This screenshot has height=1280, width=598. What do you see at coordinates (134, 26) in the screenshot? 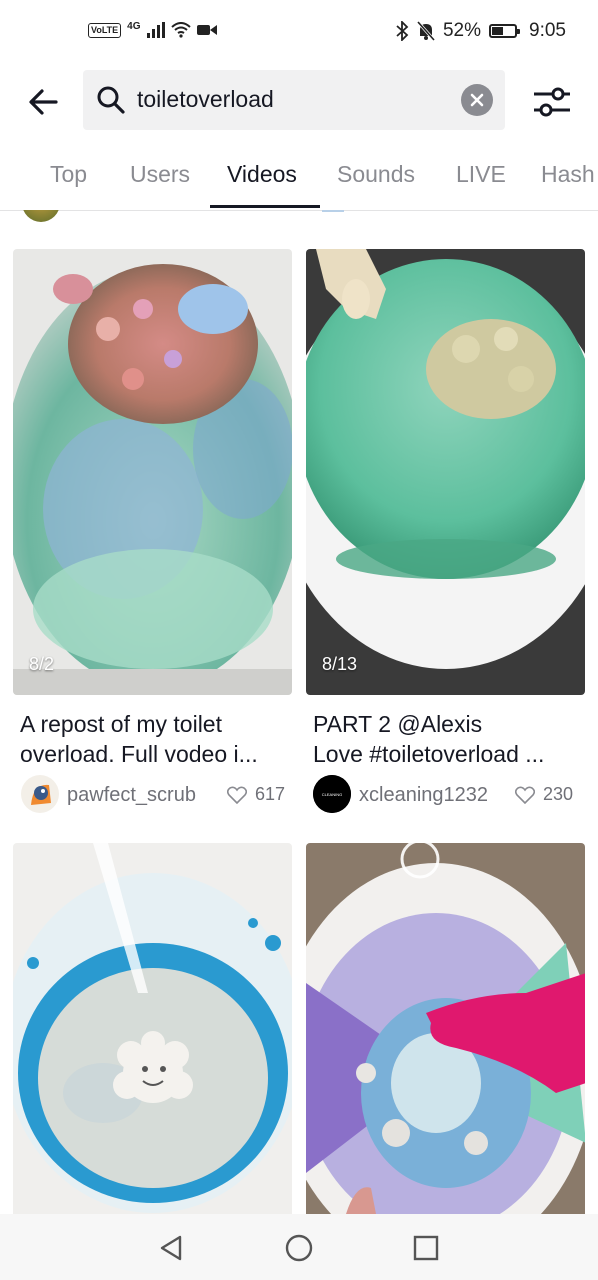
I see `network-label: 4G` at bounding box center [134, 26].